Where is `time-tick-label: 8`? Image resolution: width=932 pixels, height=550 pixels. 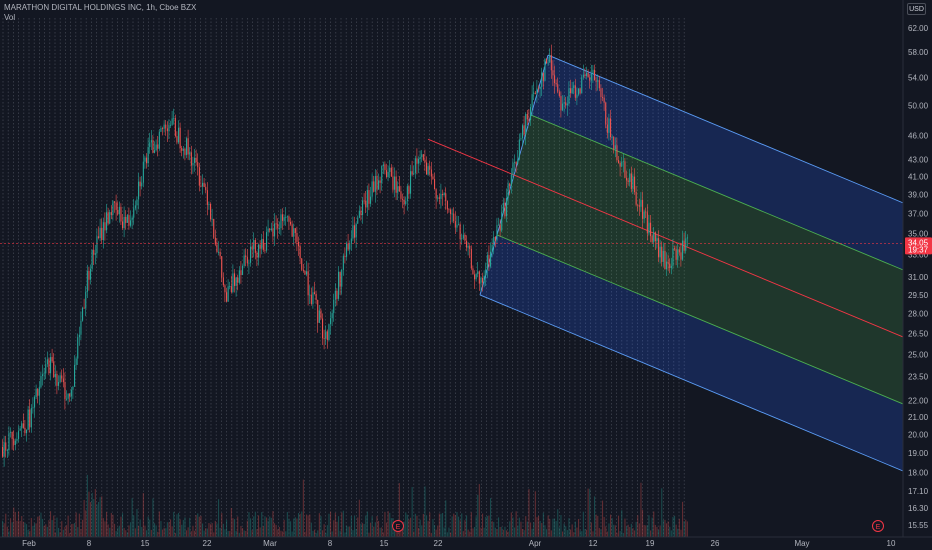
time-tick-label: 8 is located at coordinates (89, 543).